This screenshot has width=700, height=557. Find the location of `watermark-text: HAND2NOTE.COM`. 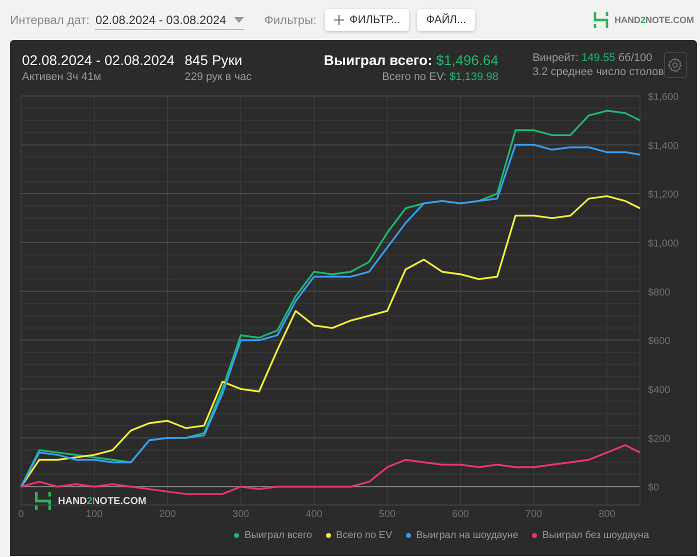

watermark-text: HAND2NOTE.COM is located at coordinates (102, 501).